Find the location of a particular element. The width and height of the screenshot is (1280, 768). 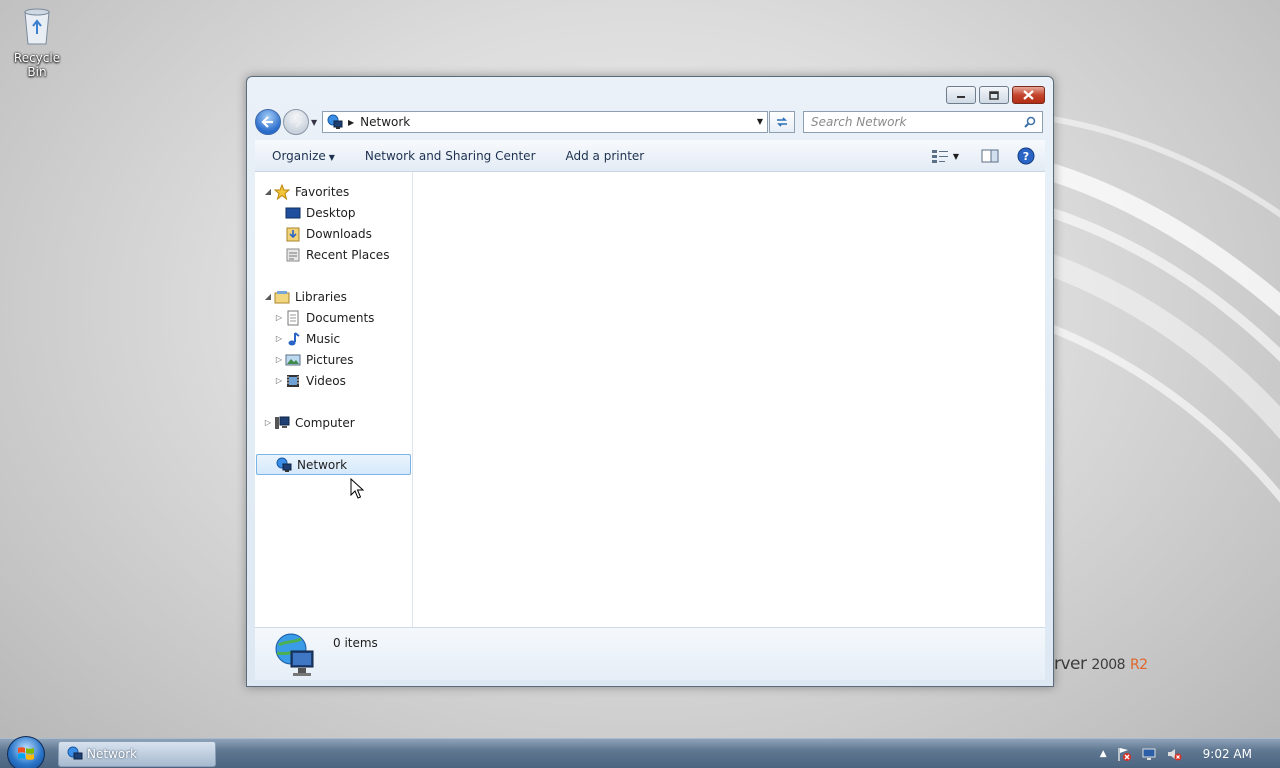

recycle-bin-label: Recycle Bin is located at coordinates (37, 65).